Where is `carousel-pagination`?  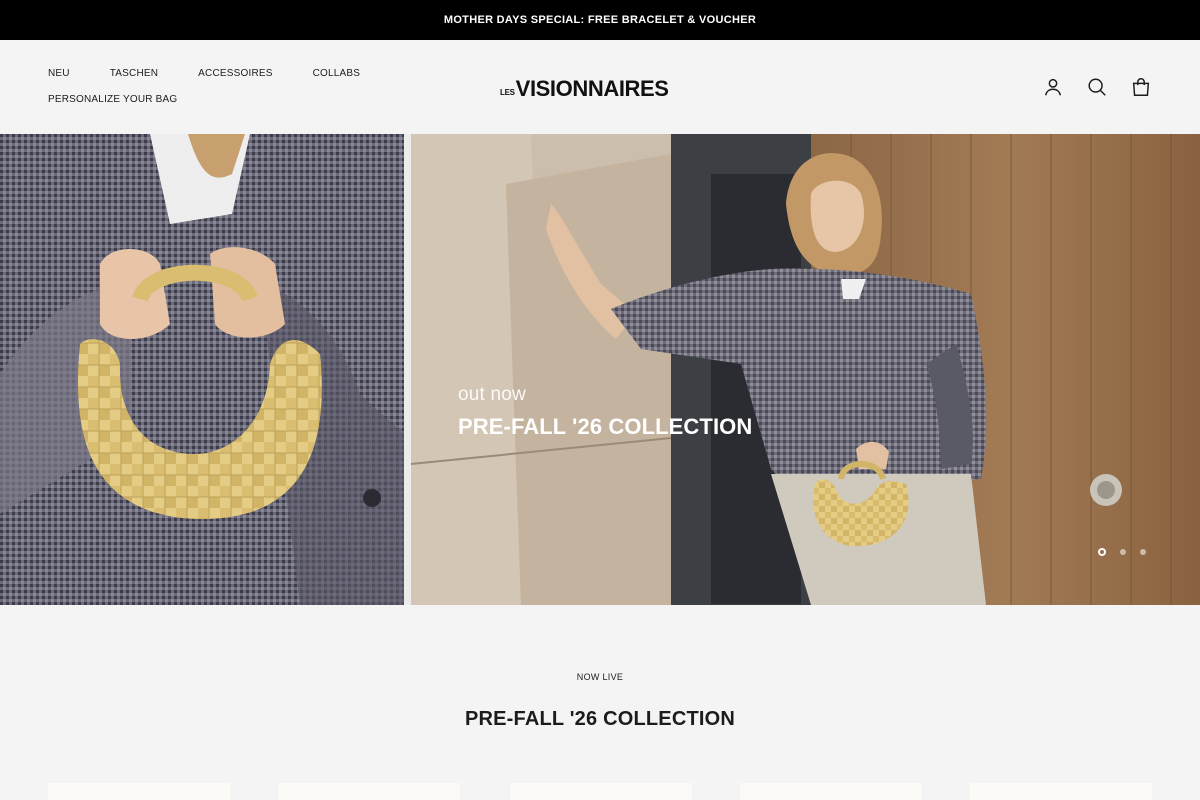
carousel-pagination is located at coordinates (1122, 552).